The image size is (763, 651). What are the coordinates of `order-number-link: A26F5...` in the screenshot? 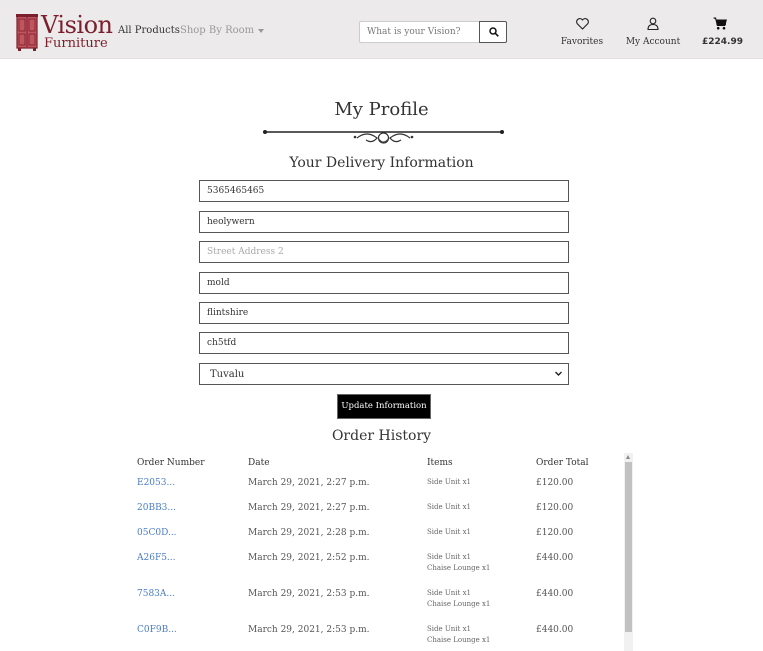 It's located at (156, 558).